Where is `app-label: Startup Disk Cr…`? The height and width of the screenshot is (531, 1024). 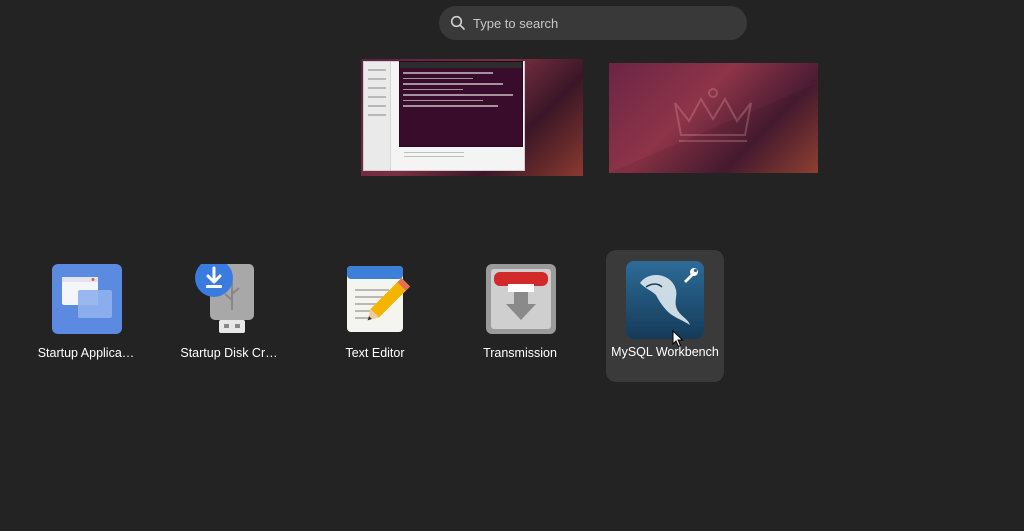
app-label: Startup Disk Cr… is located at coordinates (229, 353).